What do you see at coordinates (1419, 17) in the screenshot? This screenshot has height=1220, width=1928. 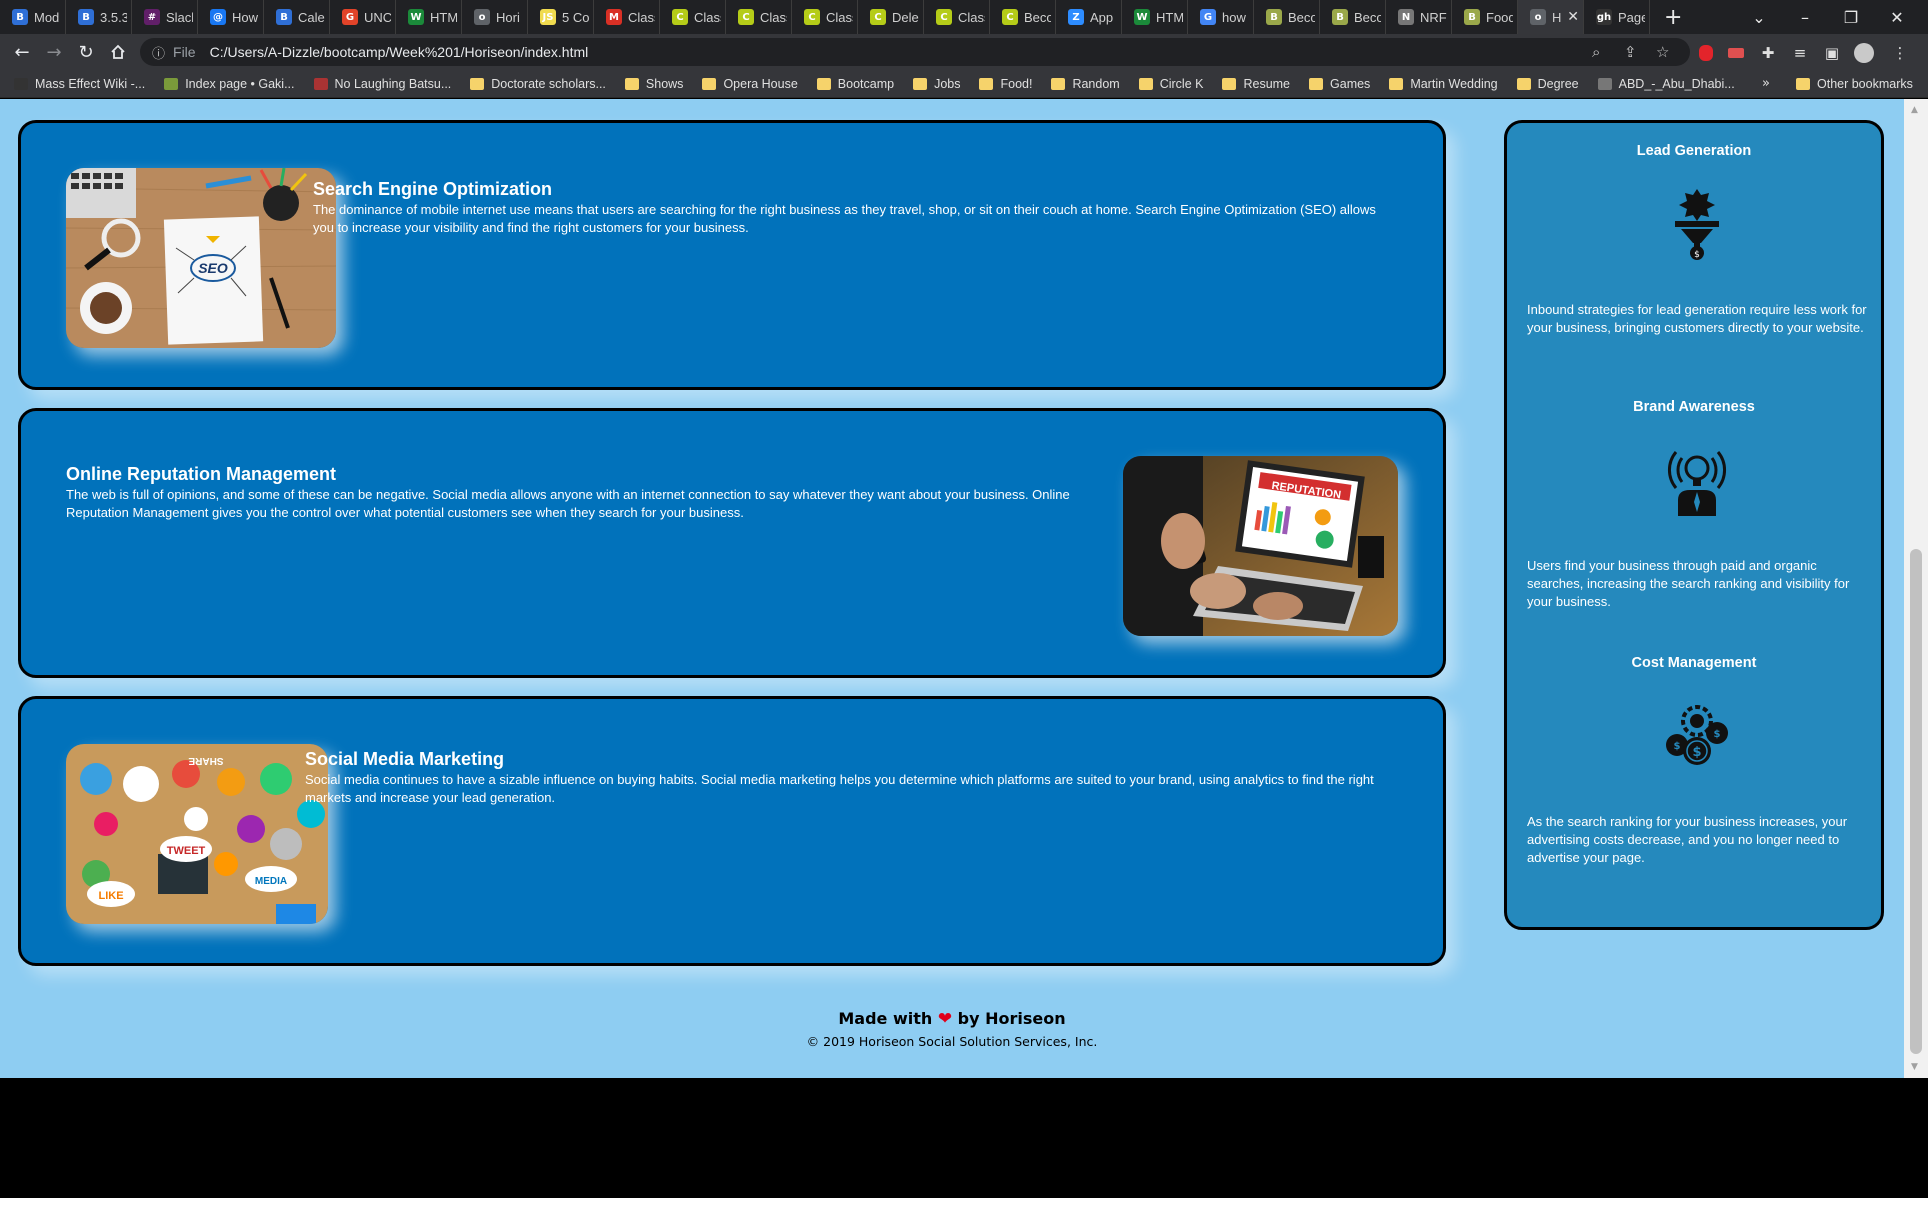 I see `browser-tab: N NRF` at bounding box center [1419, 17].